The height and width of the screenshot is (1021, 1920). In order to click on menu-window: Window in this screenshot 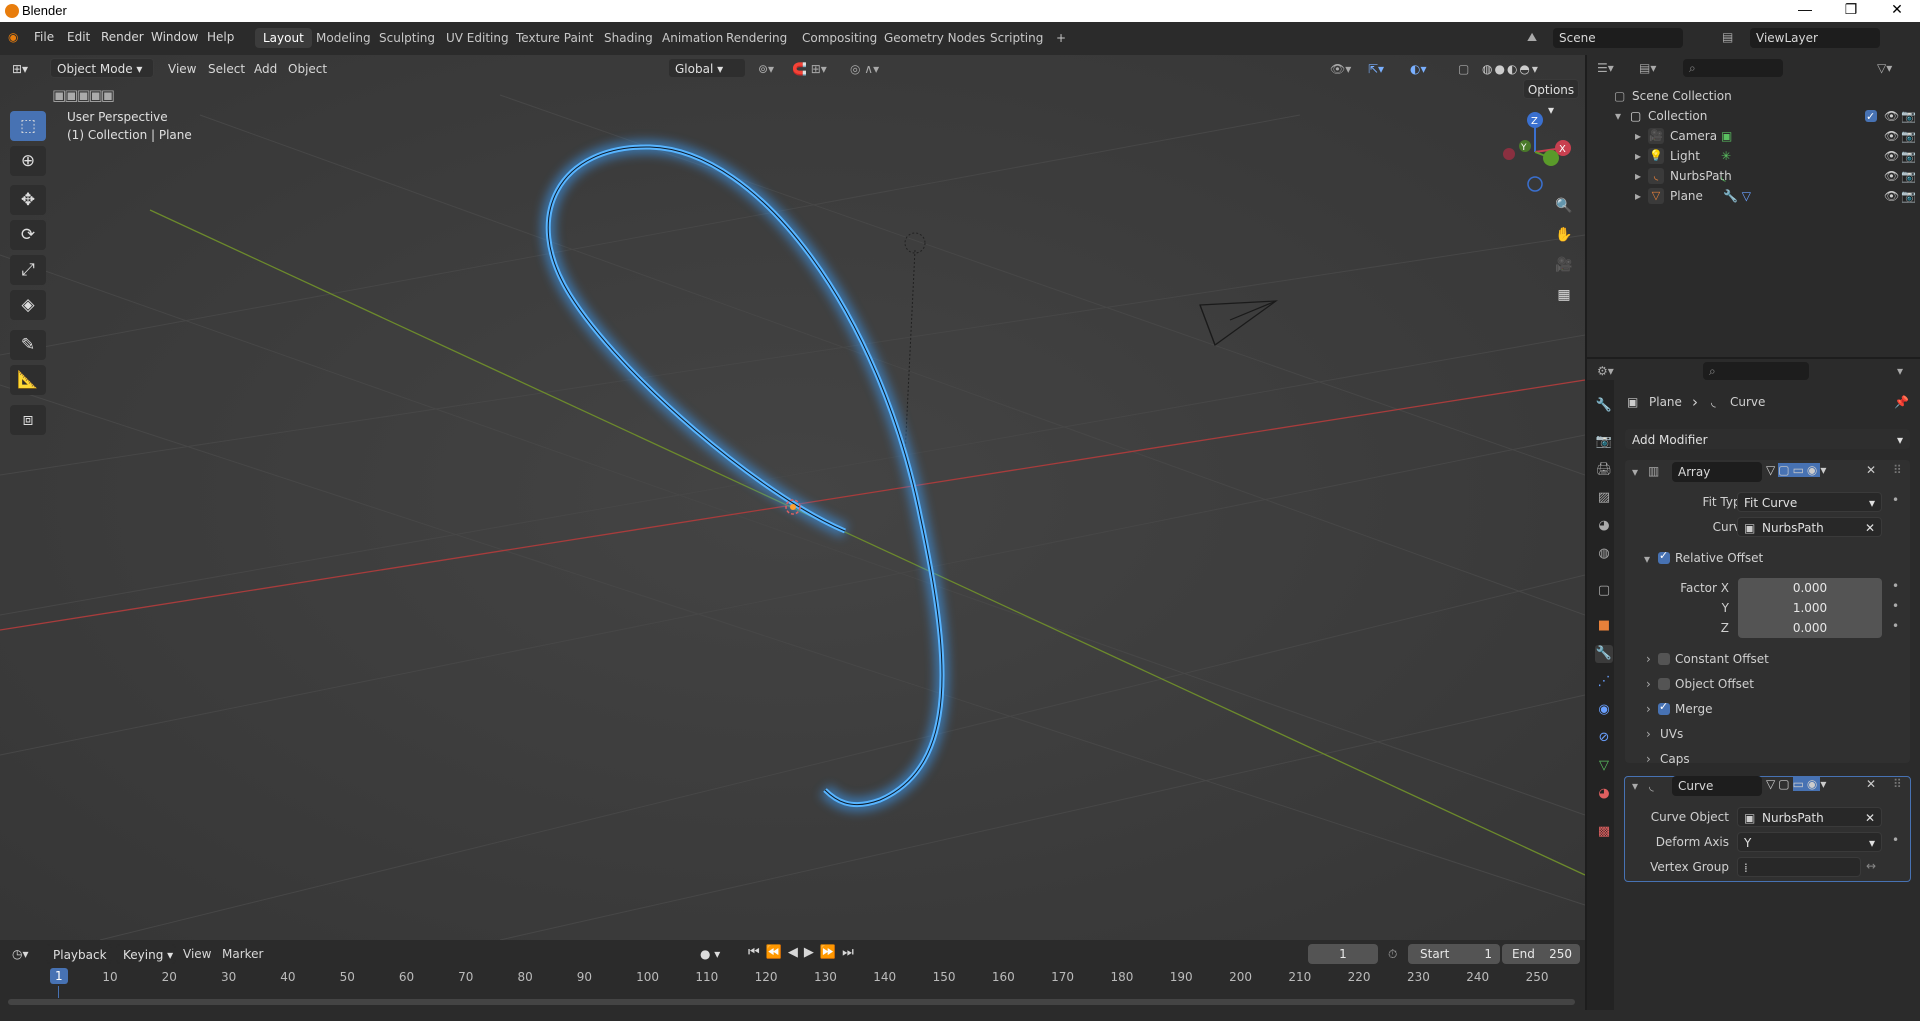, I will do `click(174, 37)`.